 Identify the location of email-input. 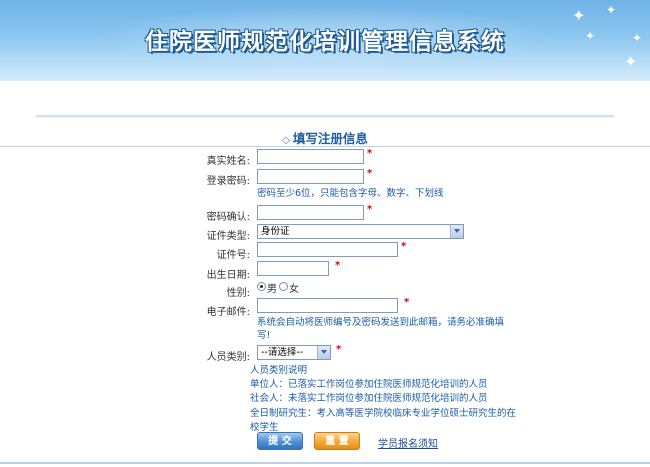
(327, 305).